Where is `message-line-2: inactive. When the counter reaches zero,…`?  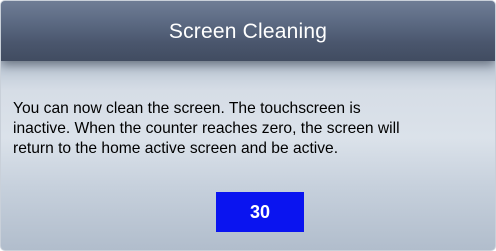
message-line-2: inactive. When the counter reaches zero,… is located at coordinates (206, 128).